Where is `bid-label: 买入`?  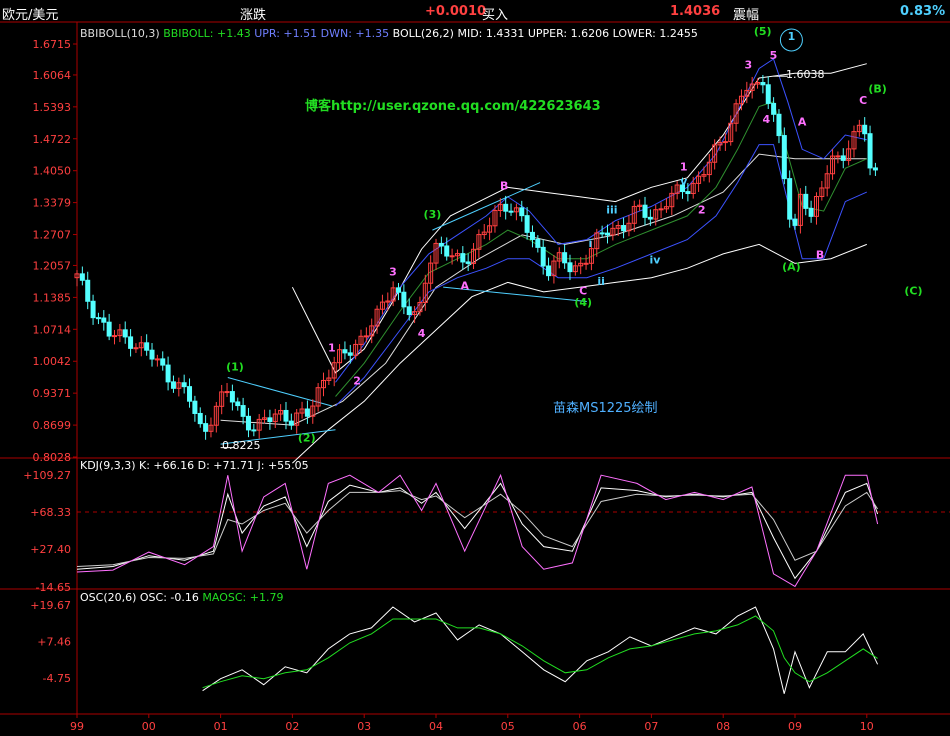
bid-label: 买入 is located at coordinates (495, 15).